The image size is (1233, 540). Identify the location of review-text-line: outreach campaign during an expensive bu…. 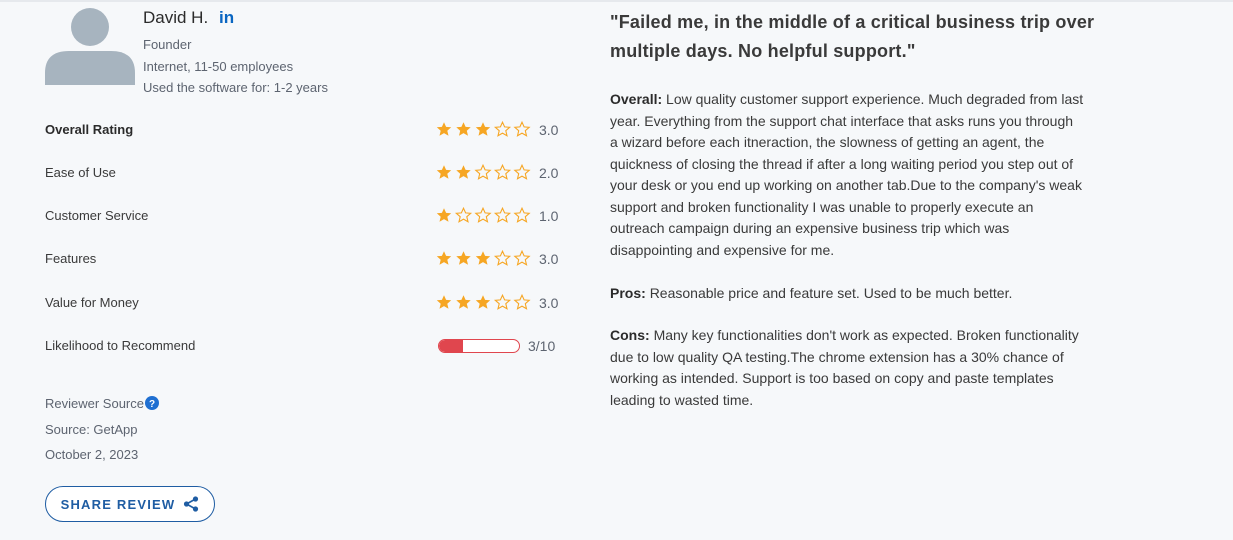
(810, 228).